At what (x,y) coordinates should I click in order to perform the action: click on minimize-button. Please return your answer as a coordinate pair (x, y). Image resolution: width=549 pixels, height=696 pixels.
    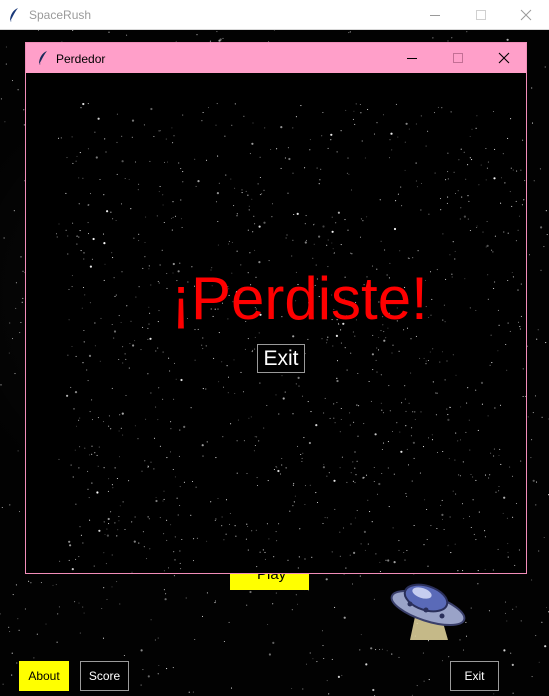
    Looking at the image, I should click on (435, 15).